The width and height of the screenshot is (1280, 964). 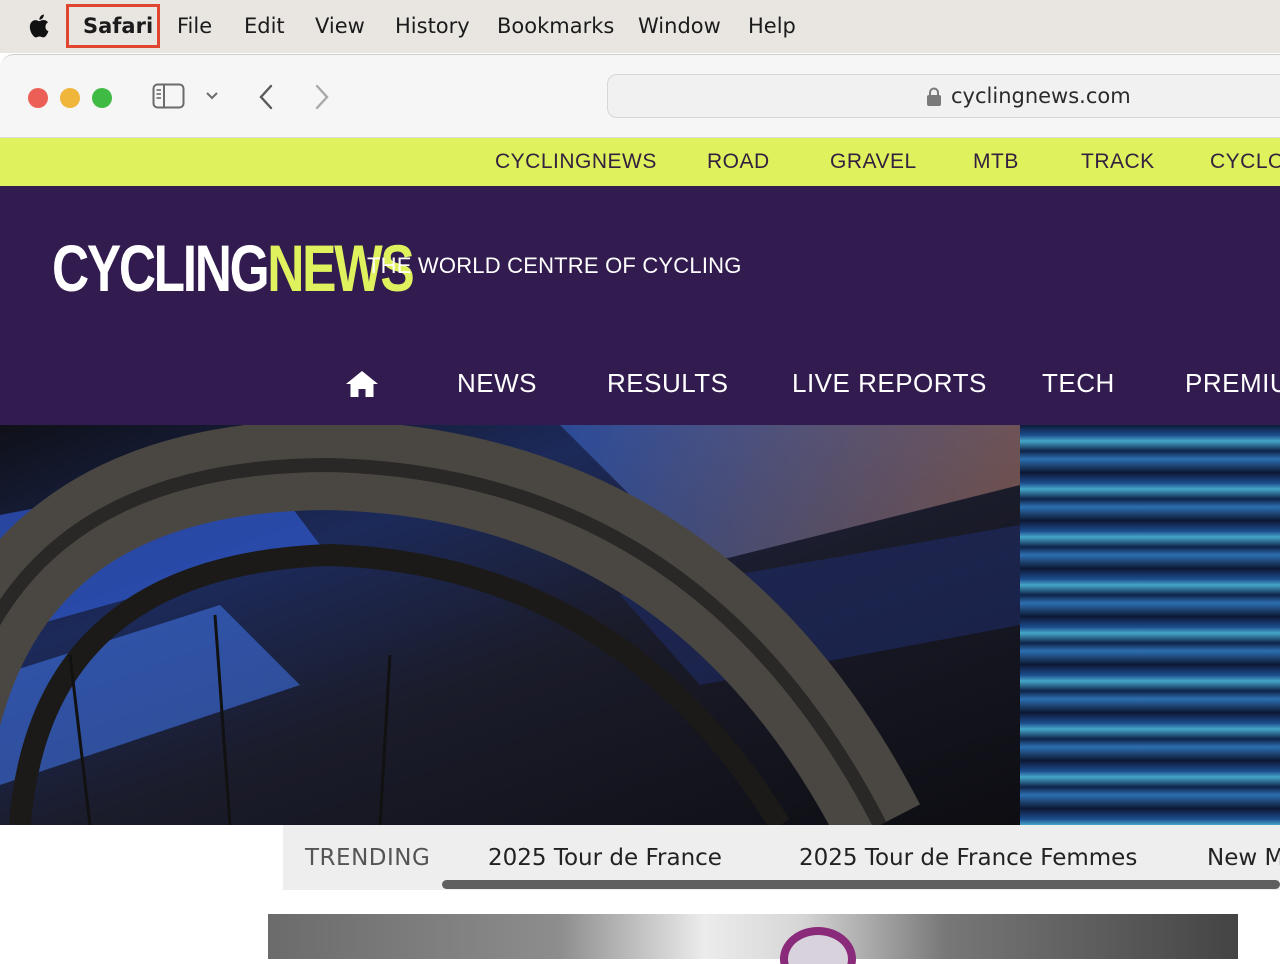 I want to click on topnav-gravel: GRAVEL, so click(x=873, y=162).